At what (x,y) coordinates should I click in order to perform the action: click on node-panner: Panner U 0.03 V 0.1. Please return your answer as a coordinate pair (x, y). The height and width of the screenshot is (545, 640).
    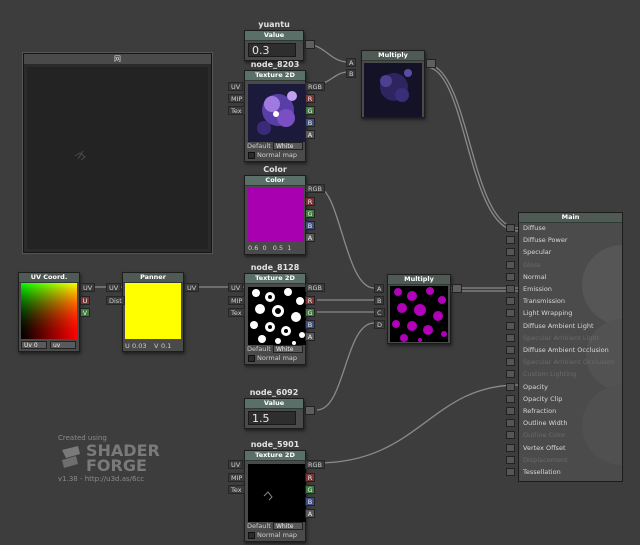
    Looking at the image, I should click on (153, 312).